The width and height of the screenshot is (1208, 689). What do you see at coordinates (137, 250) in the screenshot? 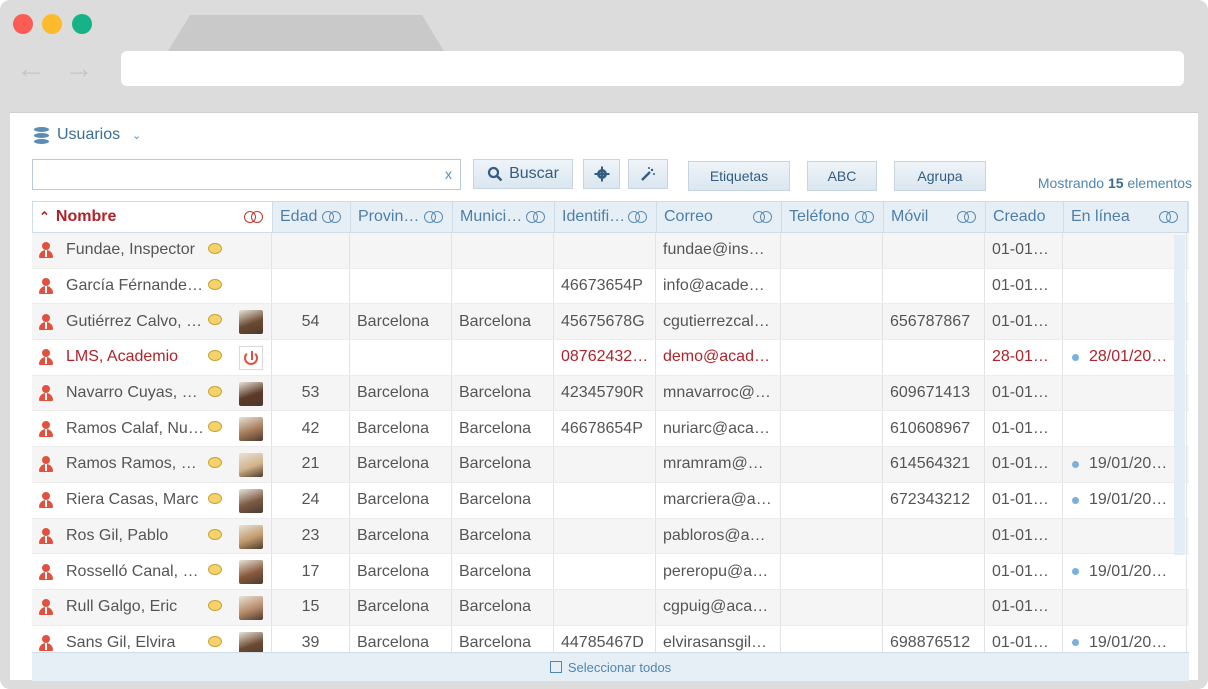
I see `user-name: Fundae, Inspector` at bounding box center [137, 250].